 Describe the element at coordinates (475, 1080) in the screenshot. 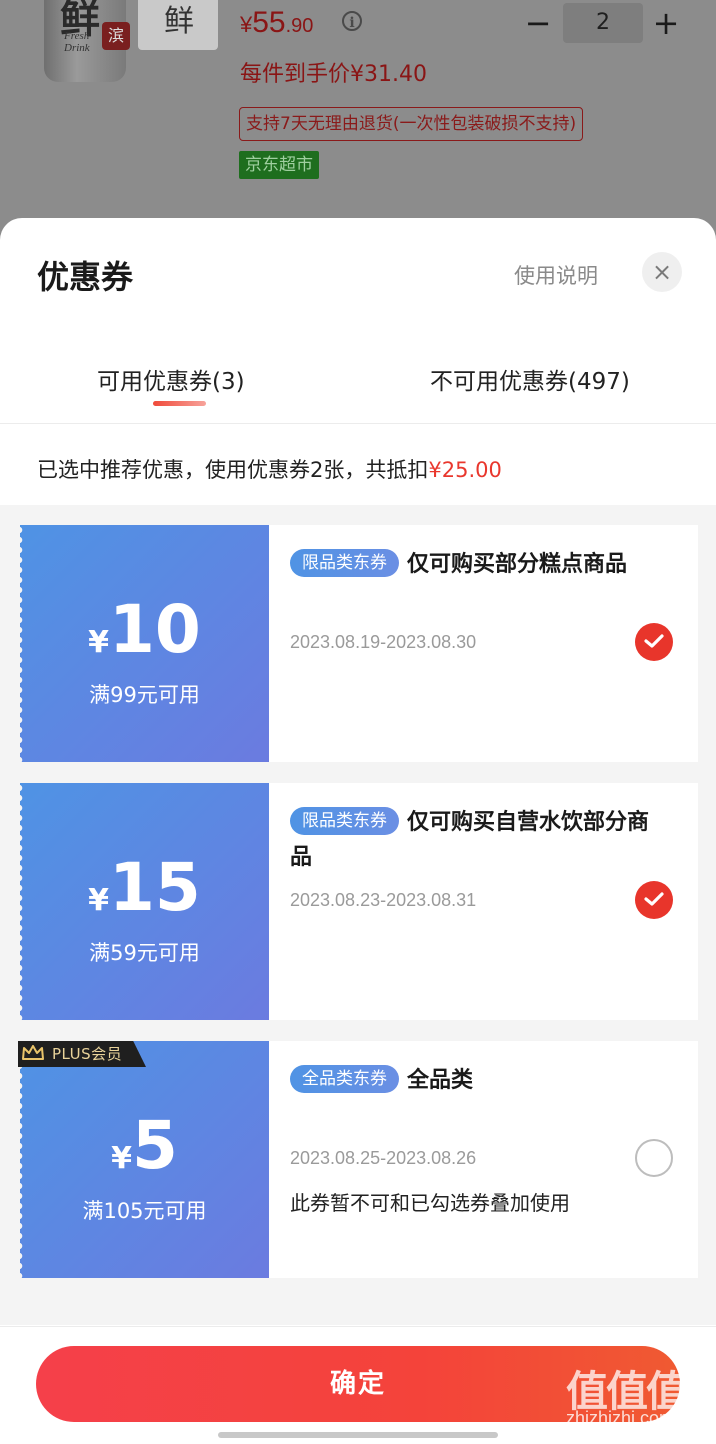

I see `coupon-title: 全品类东券 全品类` at that location.